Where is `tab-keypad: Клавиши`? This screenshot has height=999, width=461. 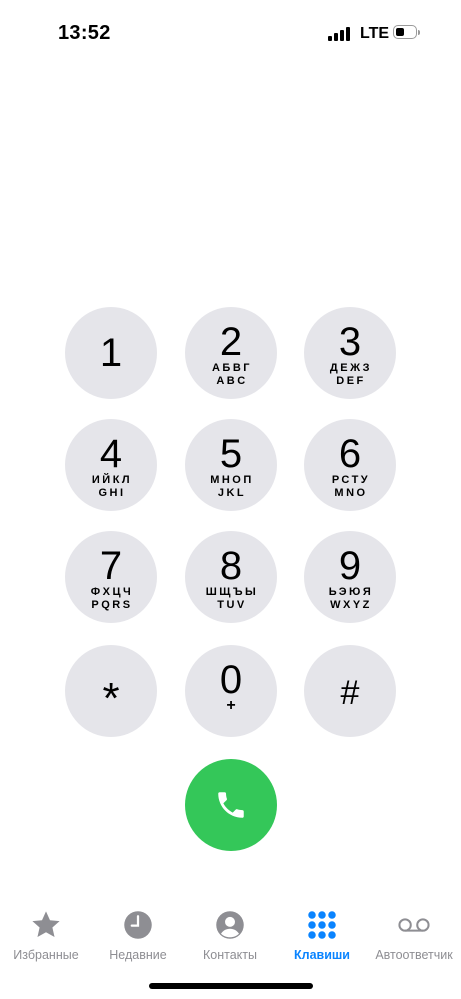
tab-keypad: Клавиши is located at coordinates (322, 931).